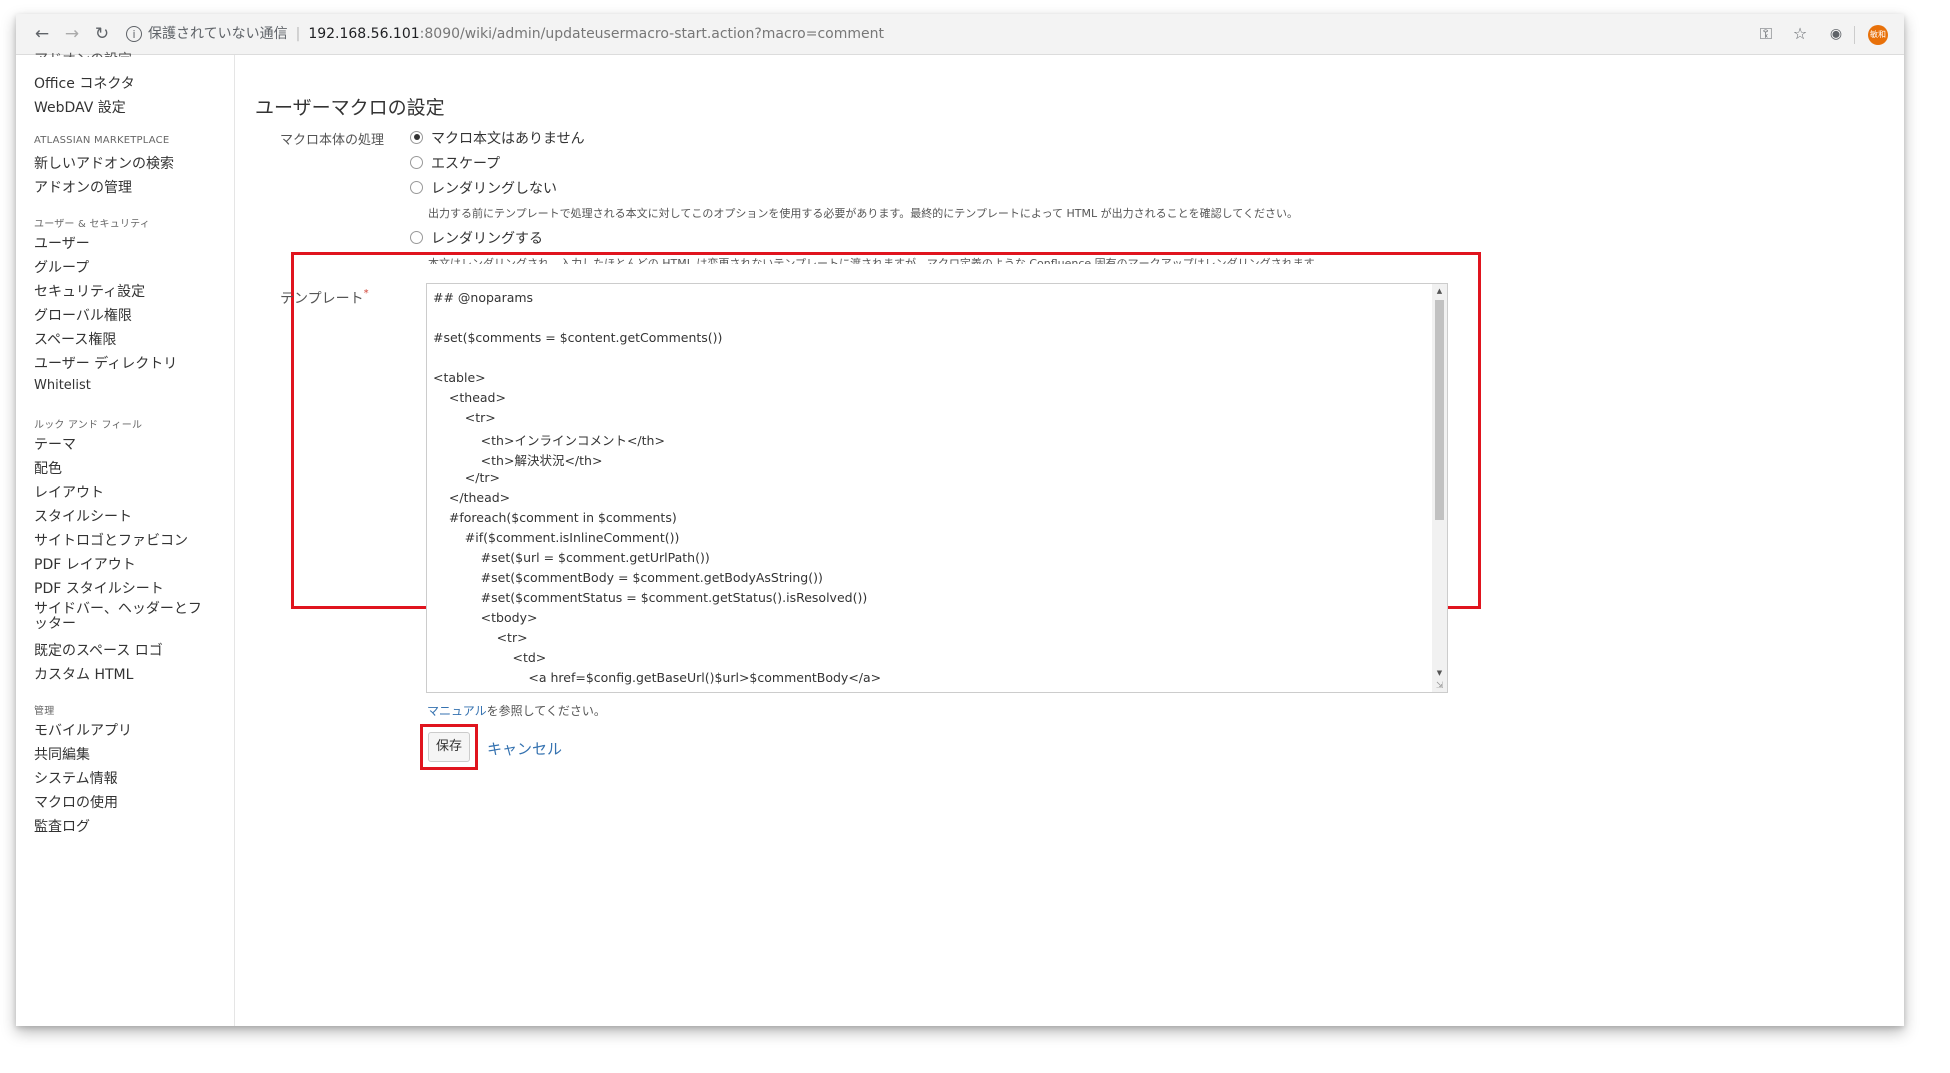  What do you see at coordinates (1878, 35) in the screenshot?
I see `profile-avatar: 敏和` at bounding box center [1878, 35].